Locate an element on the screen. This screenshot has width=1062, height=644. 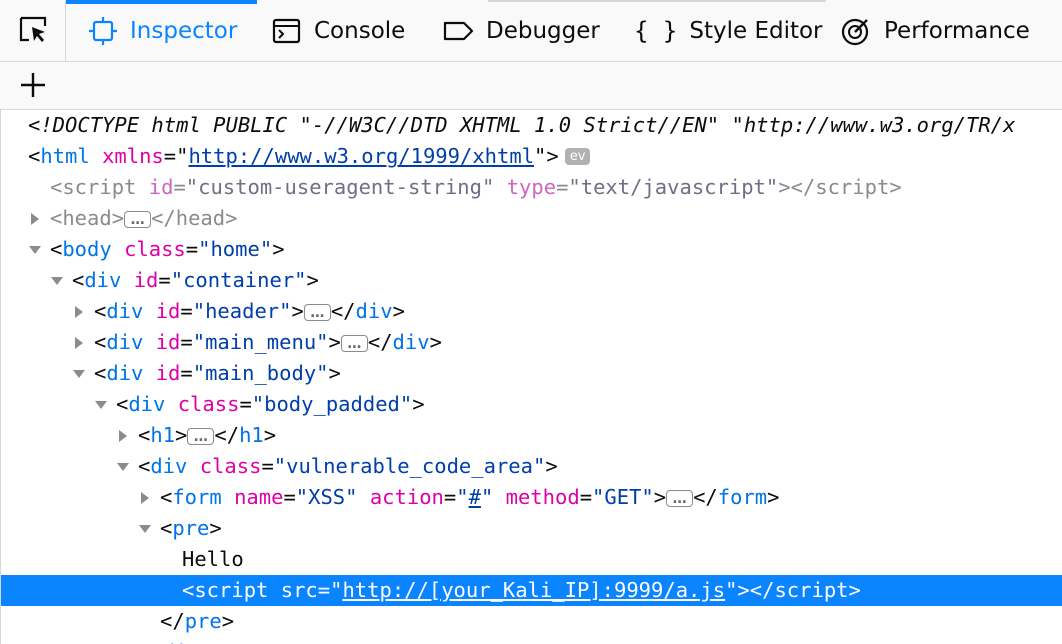
attr-value: "main_menu" is located at coordinates (260, 342).